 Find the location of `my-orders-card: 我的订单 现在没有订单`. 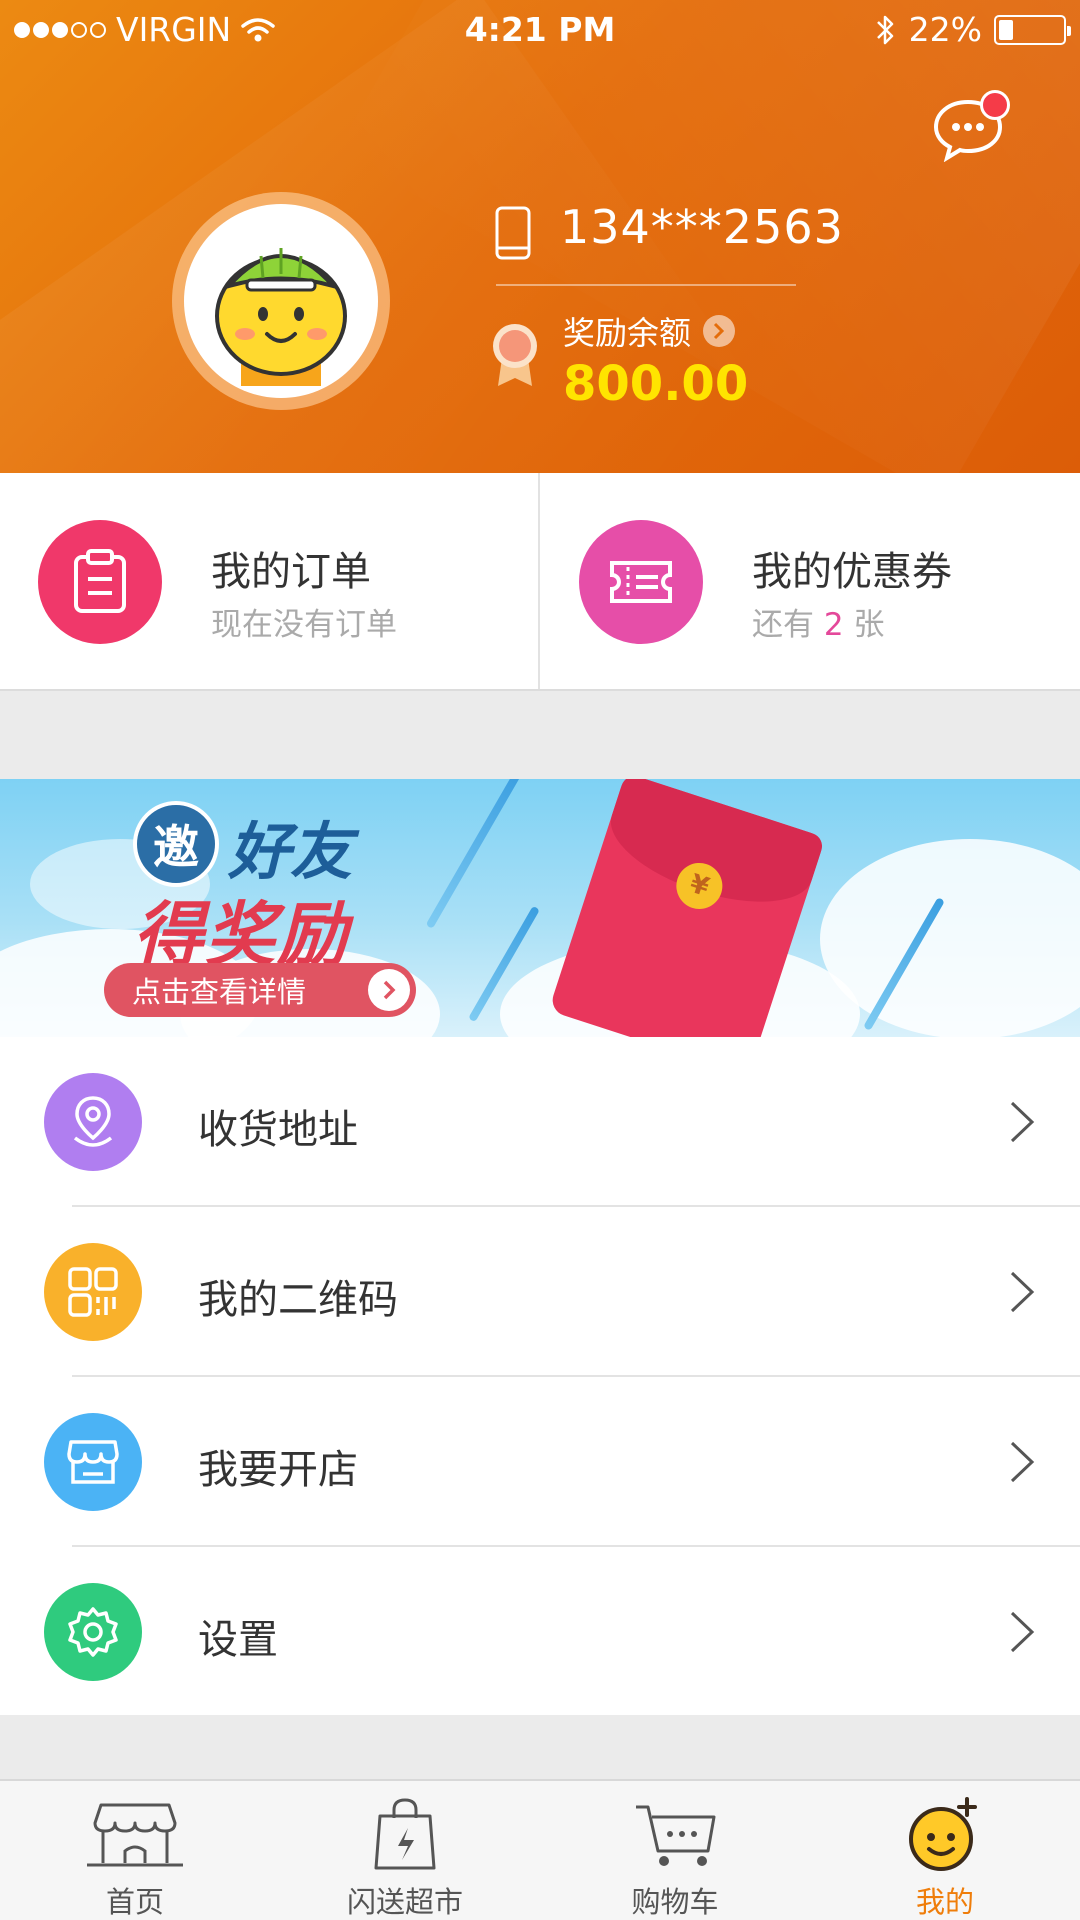

my-orders-card: 我的订单 现在没有订单 is located at coordinates (269, 581).